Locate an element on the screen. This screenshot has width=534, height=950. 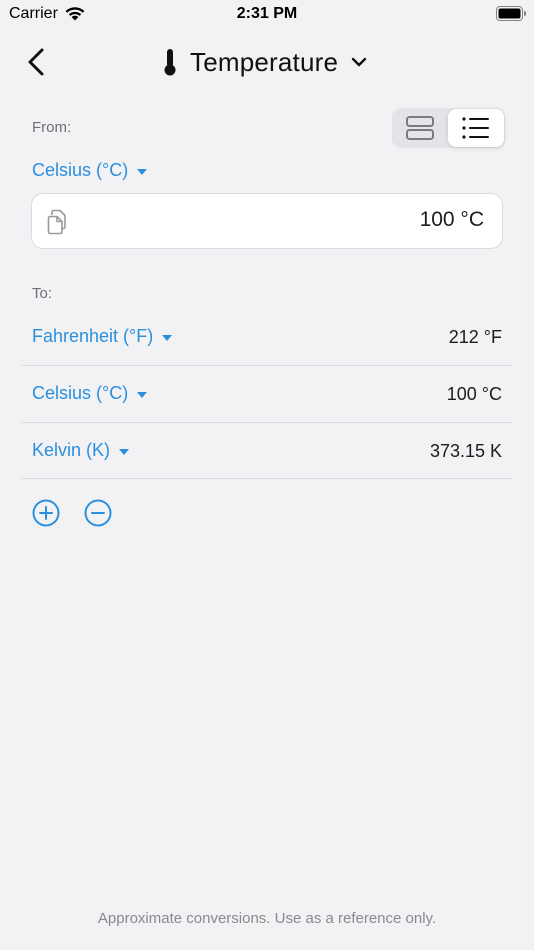
back-chevron-icon is located at coordinates (37, 62).